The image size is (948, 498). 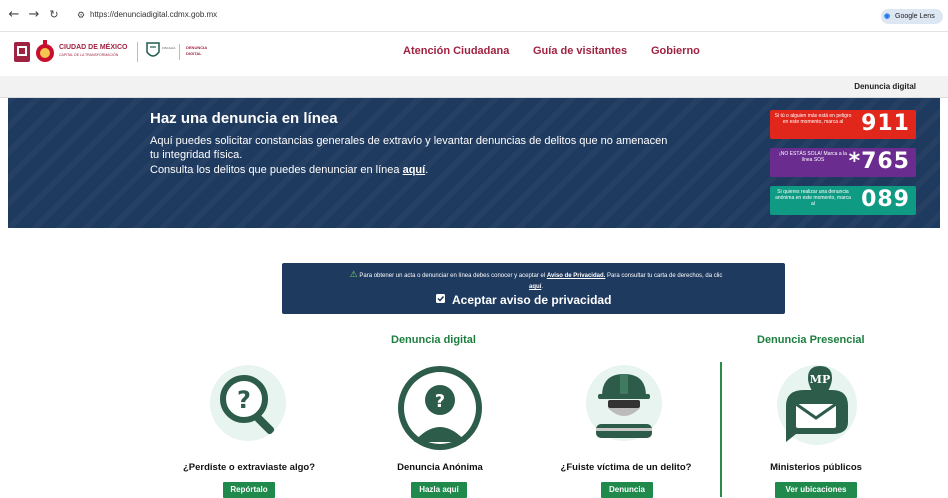 What do you see at coordinates (93, 47) in the screenshot?
I see `cdmx-logo-title: CIUDAD DE MÉXICO` at bounding box center [93, 47].